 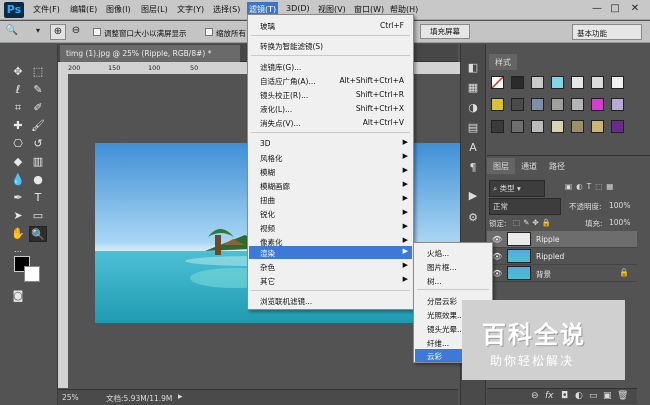 What do you see at coordinates (180, 397) in the screenshot?
I see `status-arrow-icon: ▸` at bounding box center [180, 397].